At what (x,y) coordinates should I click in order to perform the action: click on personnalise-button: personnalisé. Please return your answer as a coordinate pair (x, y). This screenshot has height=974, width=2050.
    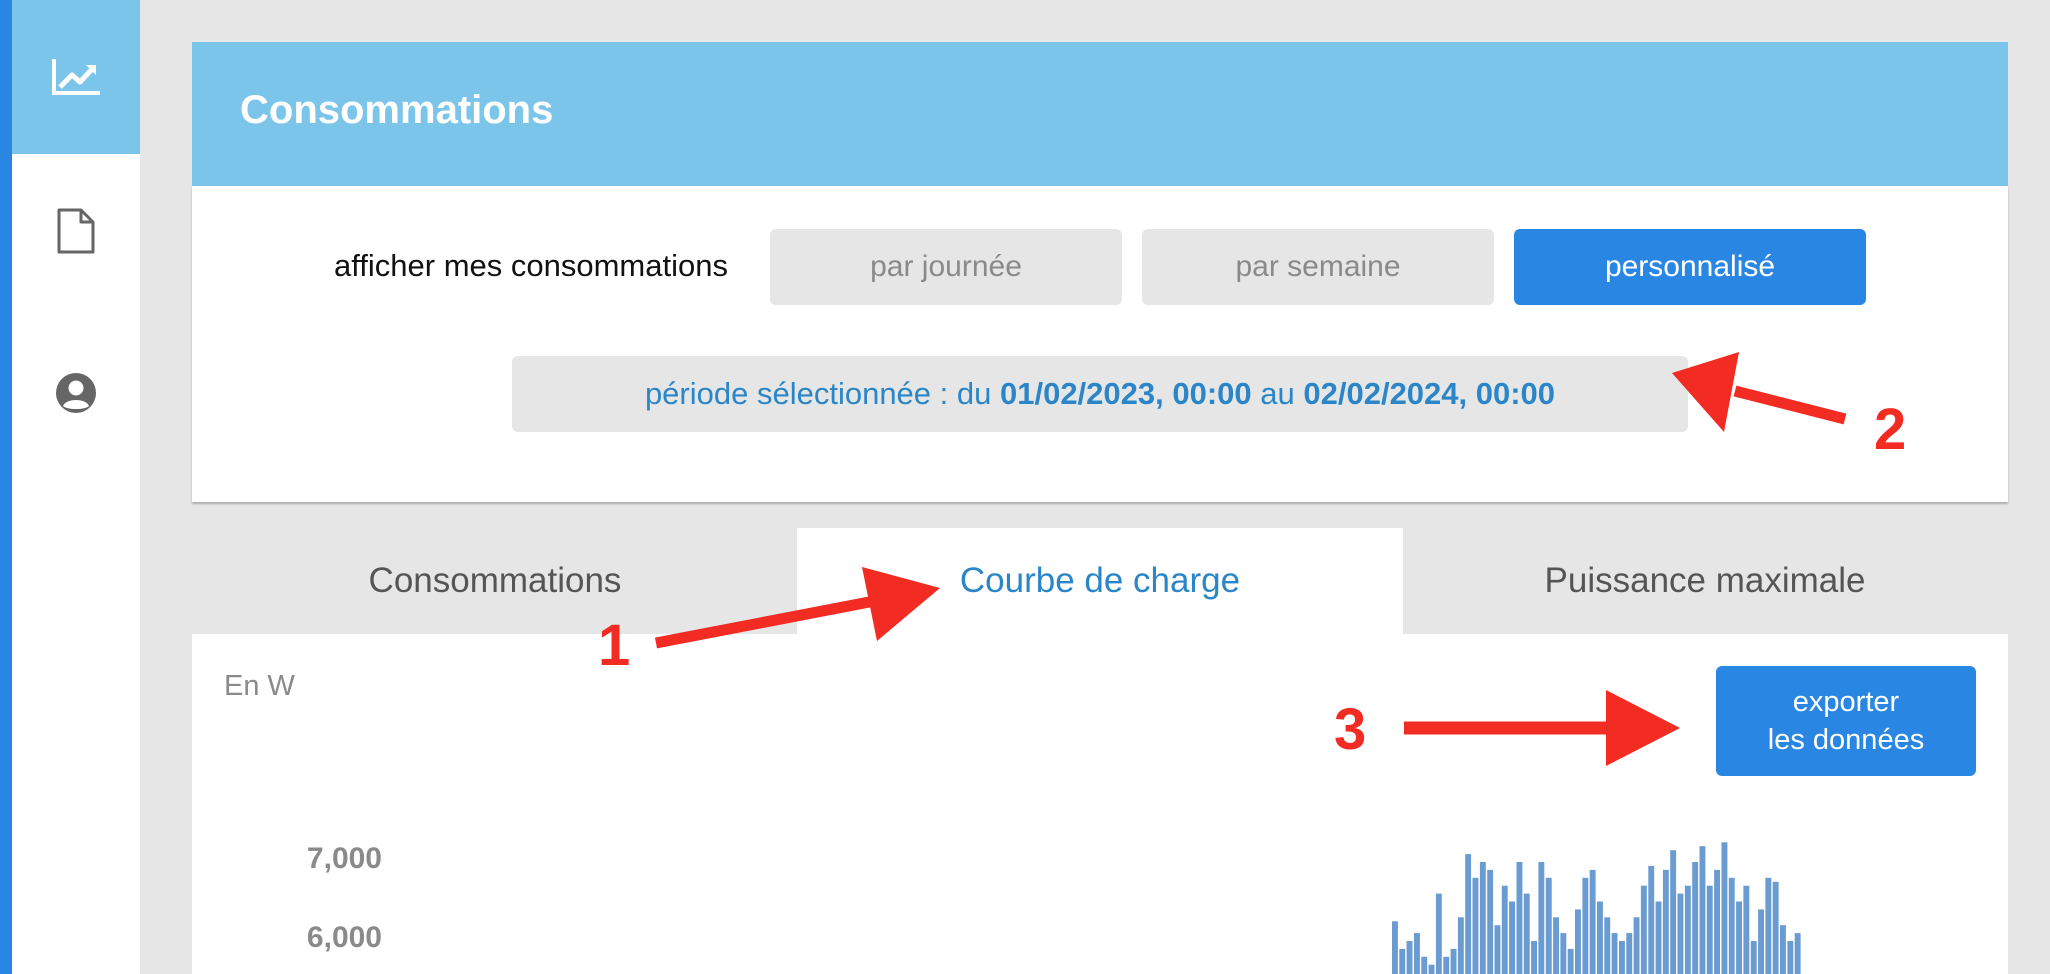
    Looking at the image, I should click on (1690, 267).